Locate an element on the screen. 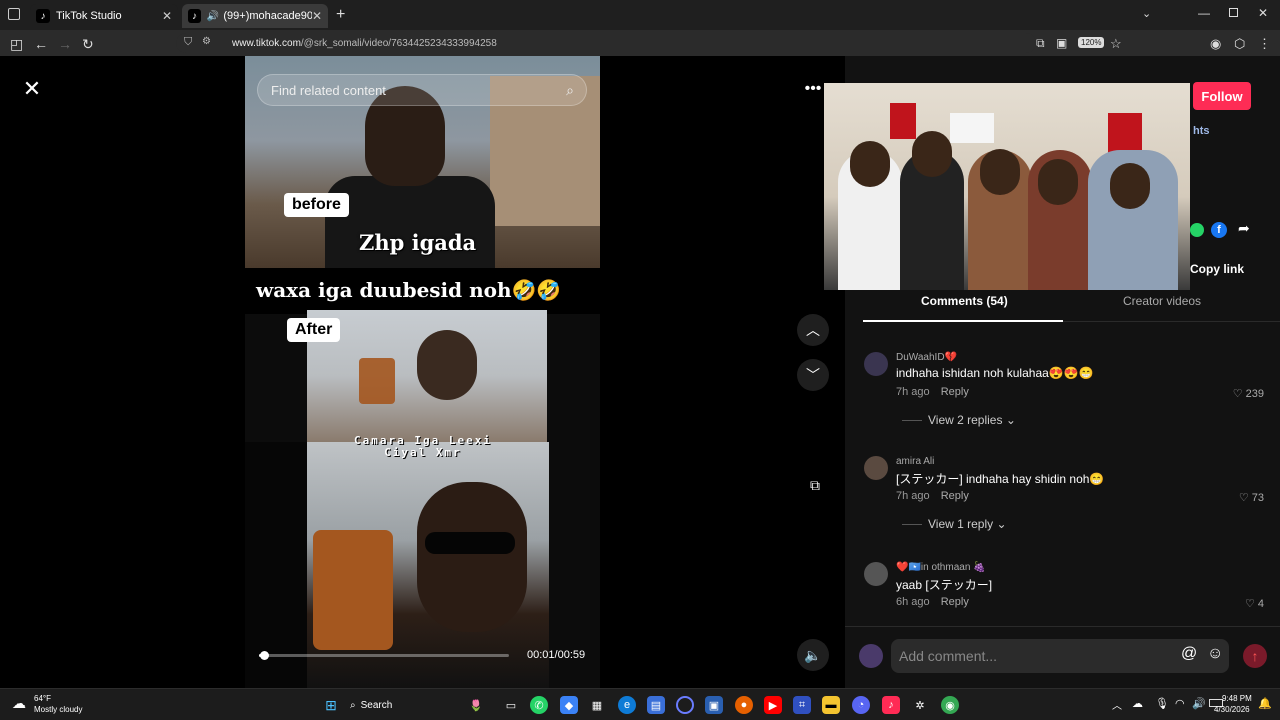  screenshot-icon: ▣ is located at coordinates (1061, 43).